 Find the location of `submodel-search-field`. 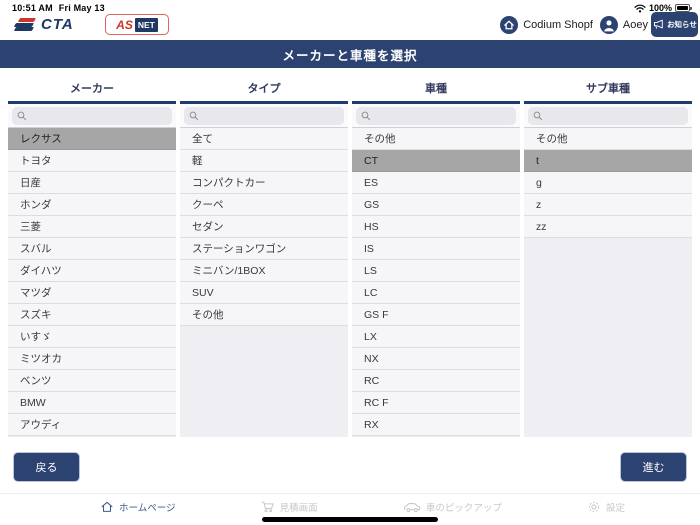

submodel-search-field is located at coordinates (608, 116).